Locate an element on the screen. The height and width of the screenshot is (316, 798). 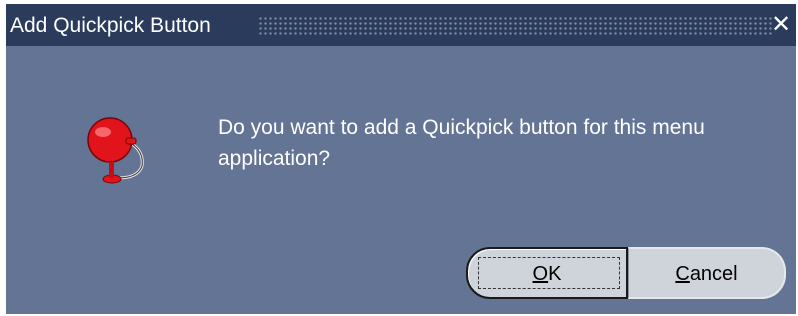
cancel-label-rest: ancel is located at coordinates (713, 274).